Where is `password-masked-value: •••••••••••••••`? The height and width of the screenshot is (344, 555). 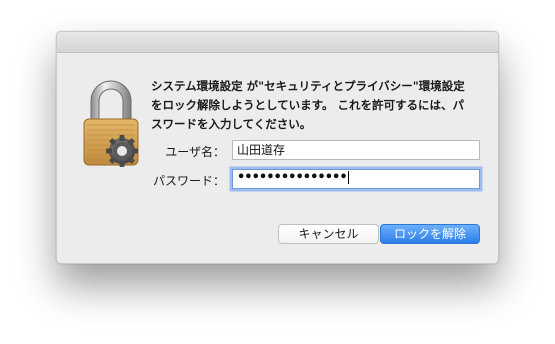
password-masked-value: ••••••••••••••• is located at coordinates (292, 177).